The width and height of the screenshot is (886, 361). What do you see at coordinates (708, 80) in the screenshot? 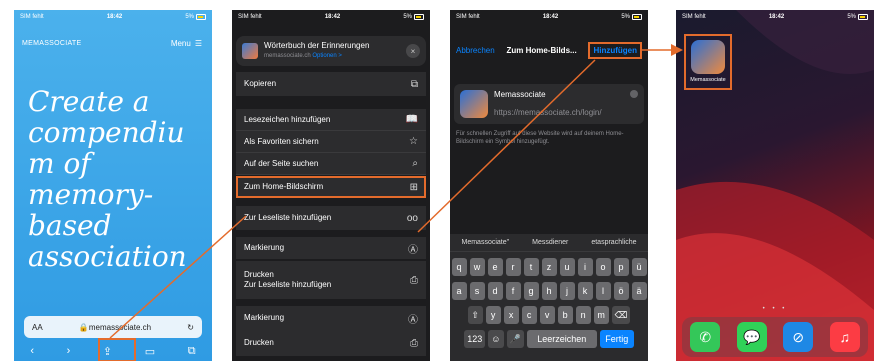
I see `app-label: Memassociate` at bounding box center [708, 80].